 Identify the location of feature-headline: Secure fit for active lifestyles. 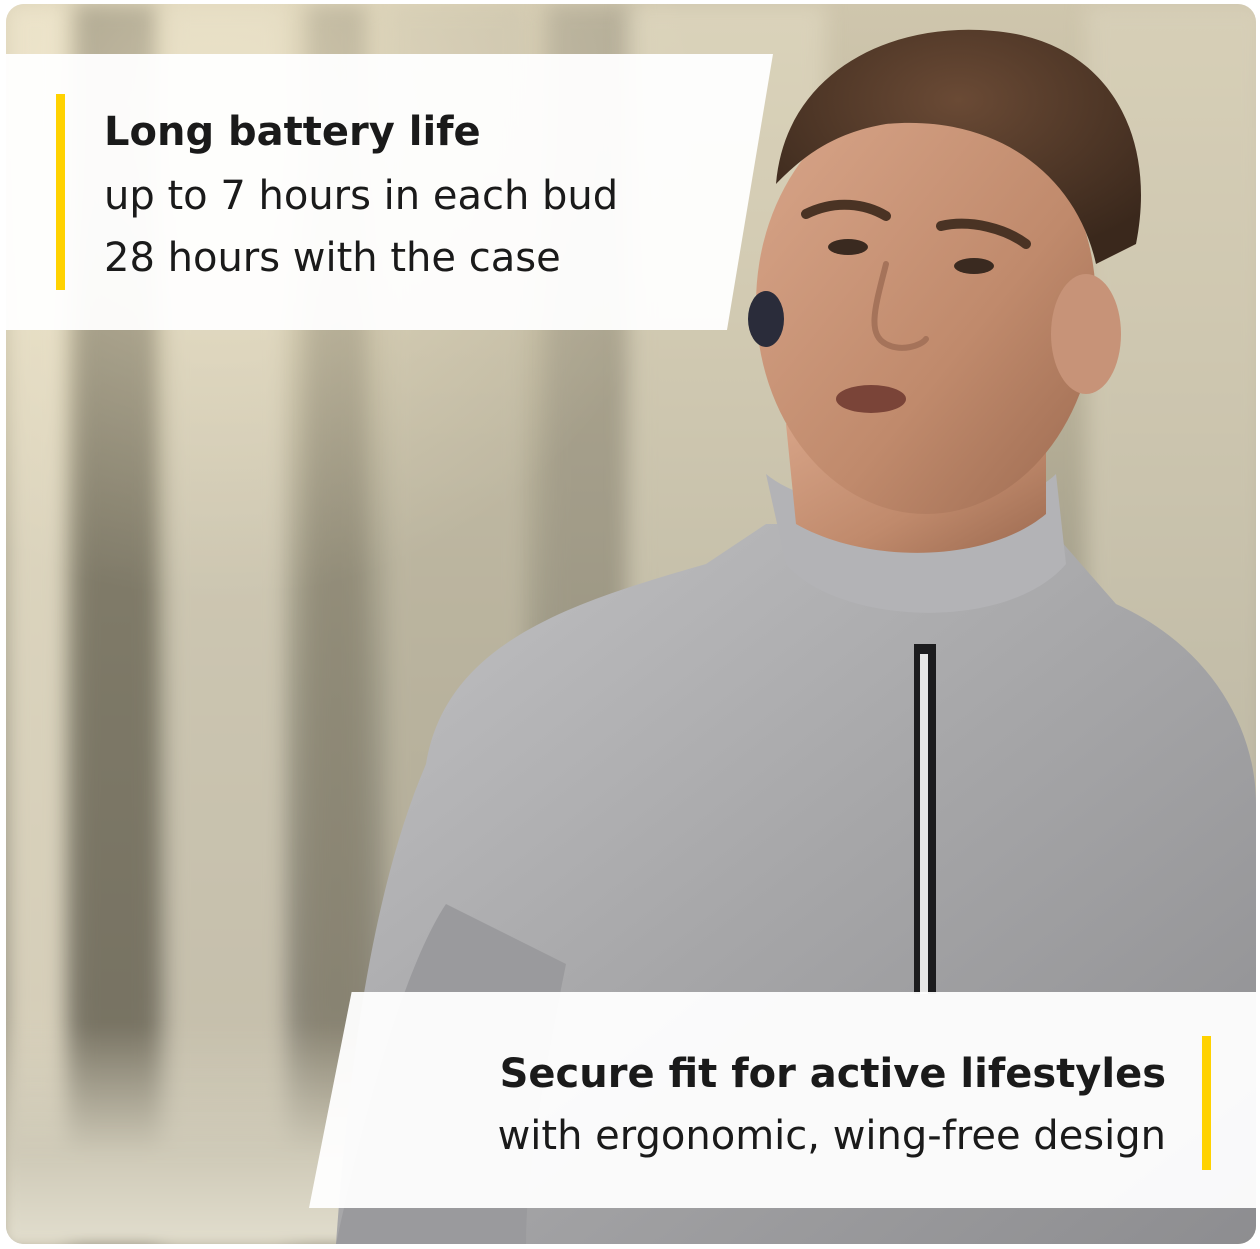
(832, 1074).